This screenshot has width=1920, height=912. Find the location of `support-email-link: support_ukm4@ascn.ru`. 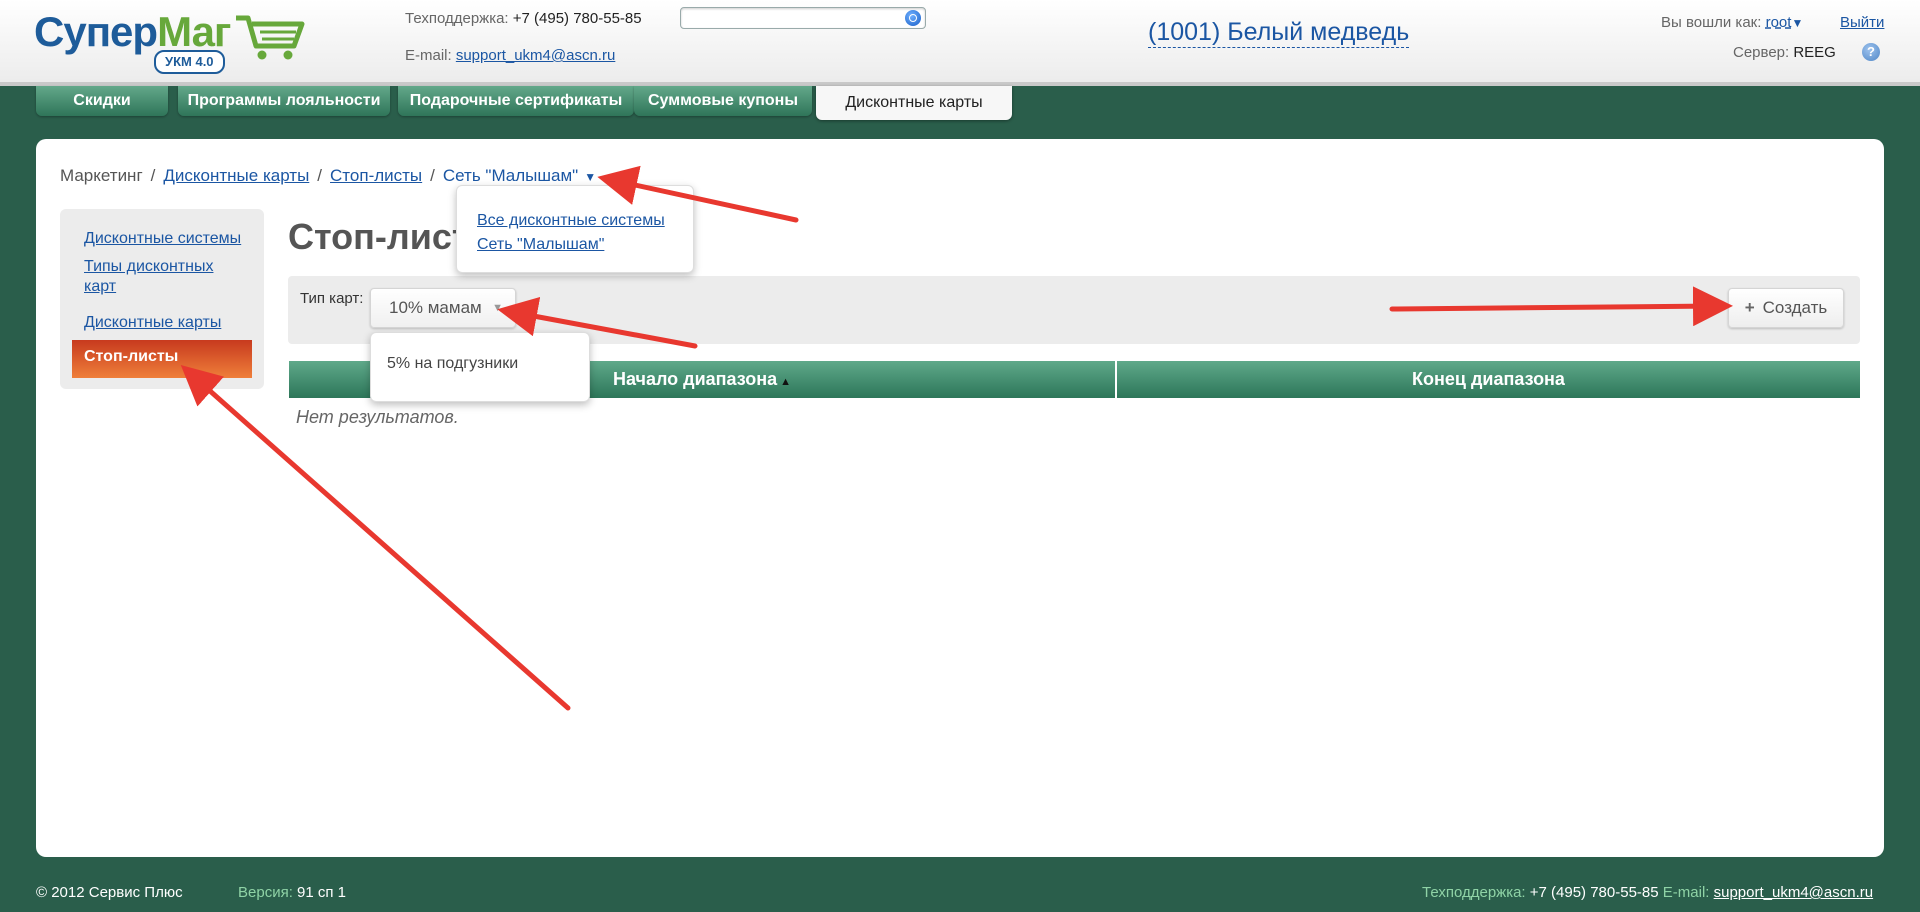

support-email-link: support_ukm4@ascn.ru is located at coordinates (535, 55).